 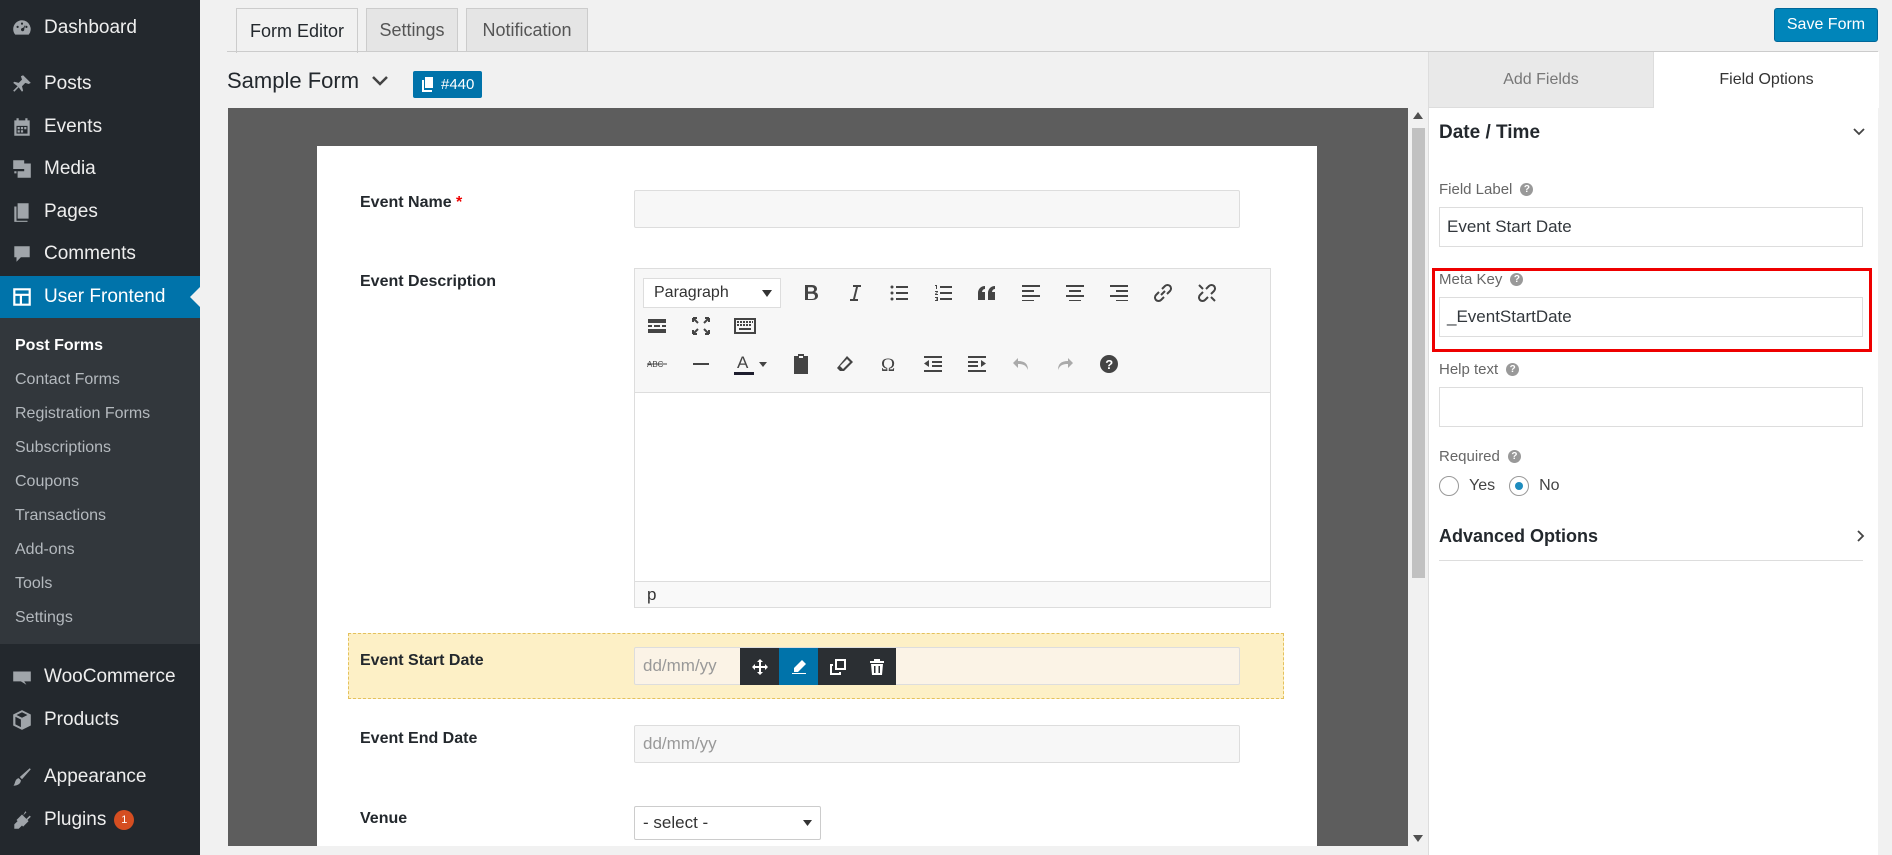 I want to click on menu-woocommerce: WooCommerce, so click(x=100, y=677).